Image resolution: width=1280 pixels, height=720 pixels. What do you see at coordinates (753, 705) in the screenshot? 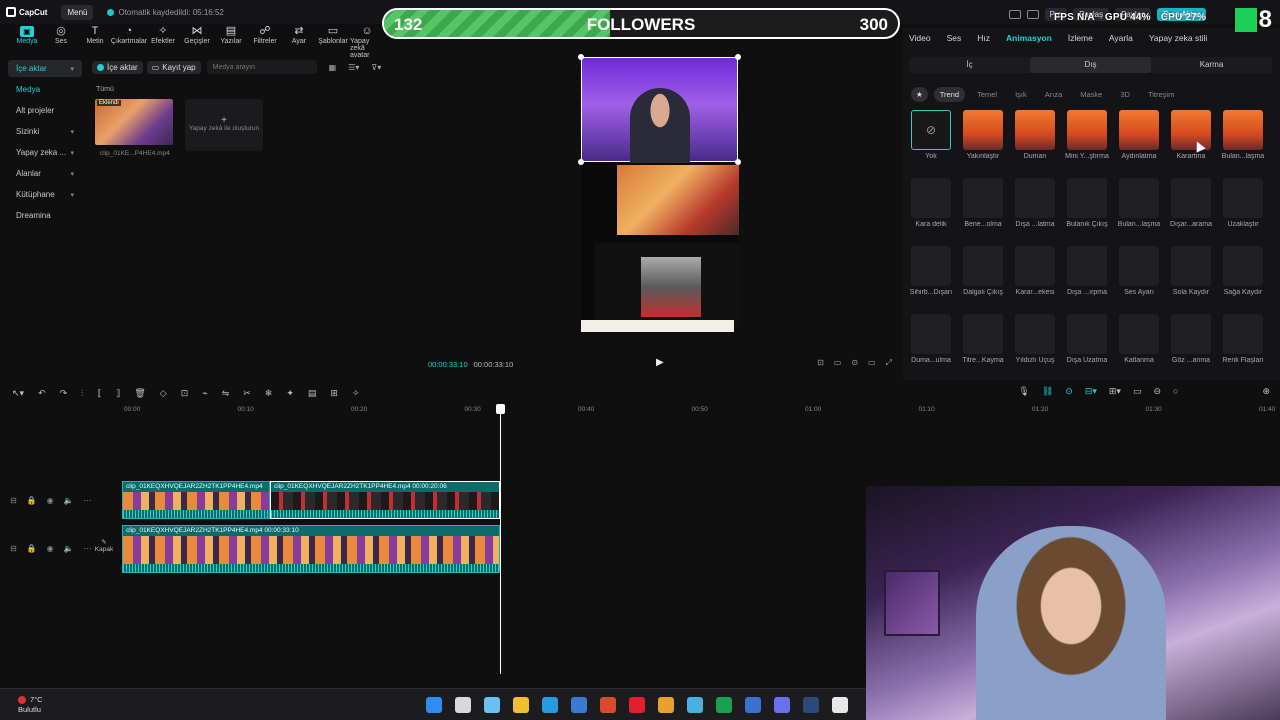
I see `store-icon` at bounding box center [753, 705].